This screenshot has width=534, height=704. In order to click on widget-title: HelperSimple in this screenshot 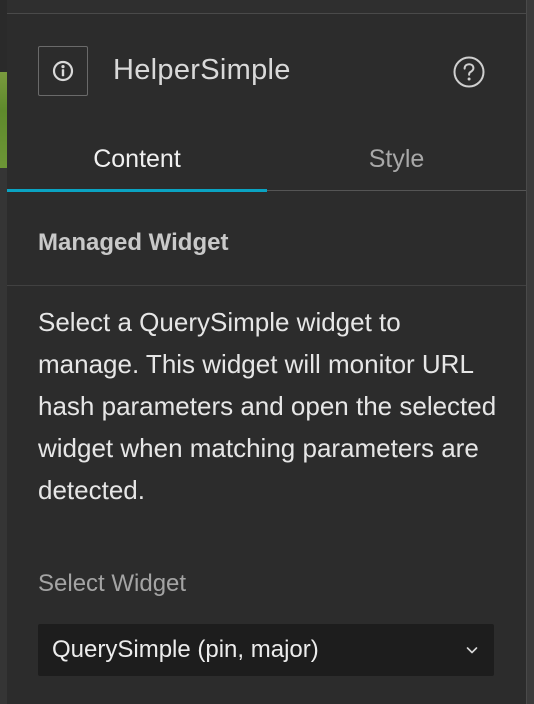, I will do `click(202, 70)`.